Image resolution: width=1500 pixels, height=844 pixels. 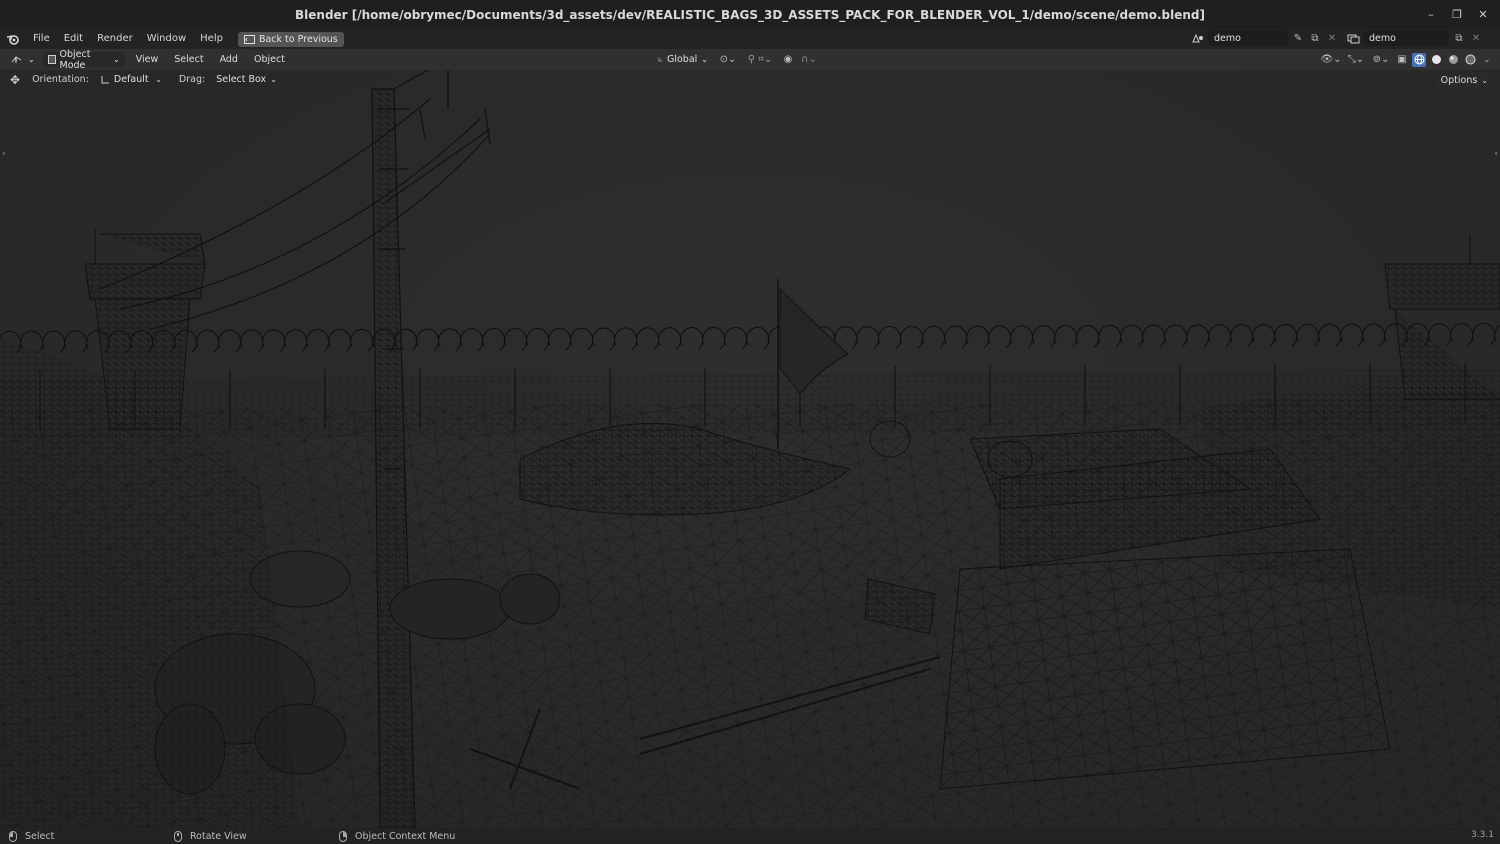 What do you see at coordinates (13, 39) in the screenshot?
I see `blender-logo-icon` at bounding box center [13, 39].